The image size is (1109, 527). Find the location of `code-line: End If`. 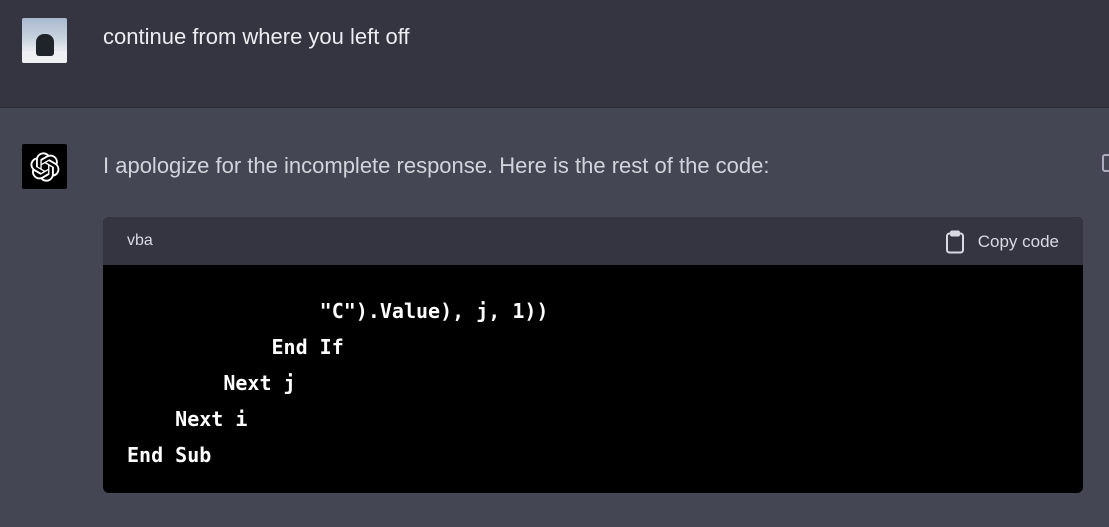

code-line: End If is located at coordinates (235, 347).